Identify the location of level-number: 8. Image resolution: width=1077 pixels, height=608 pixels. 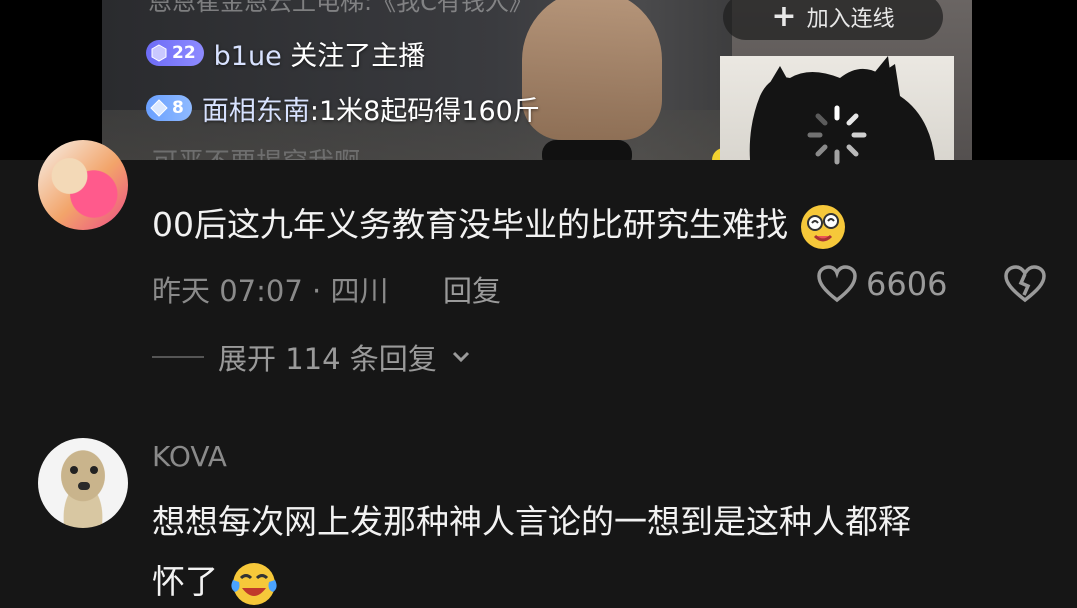
(178, 108).